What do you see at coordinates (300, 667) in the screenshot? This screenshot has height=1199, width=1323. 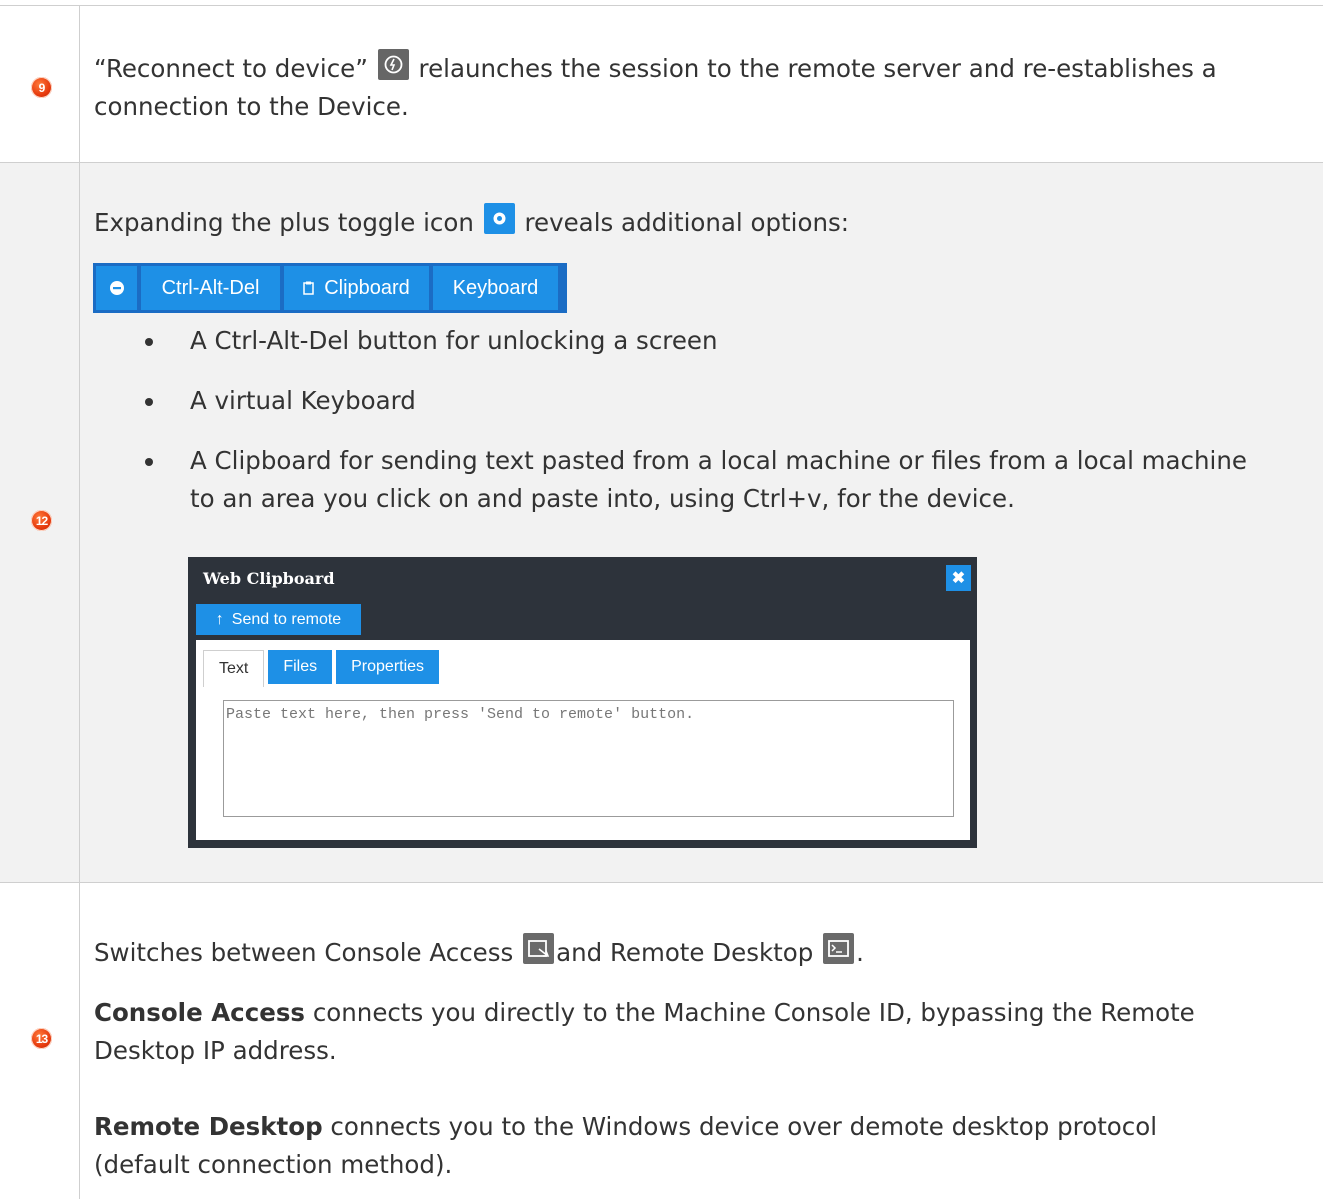 I see `tab-files: Files` at bounding box center [300, 667].